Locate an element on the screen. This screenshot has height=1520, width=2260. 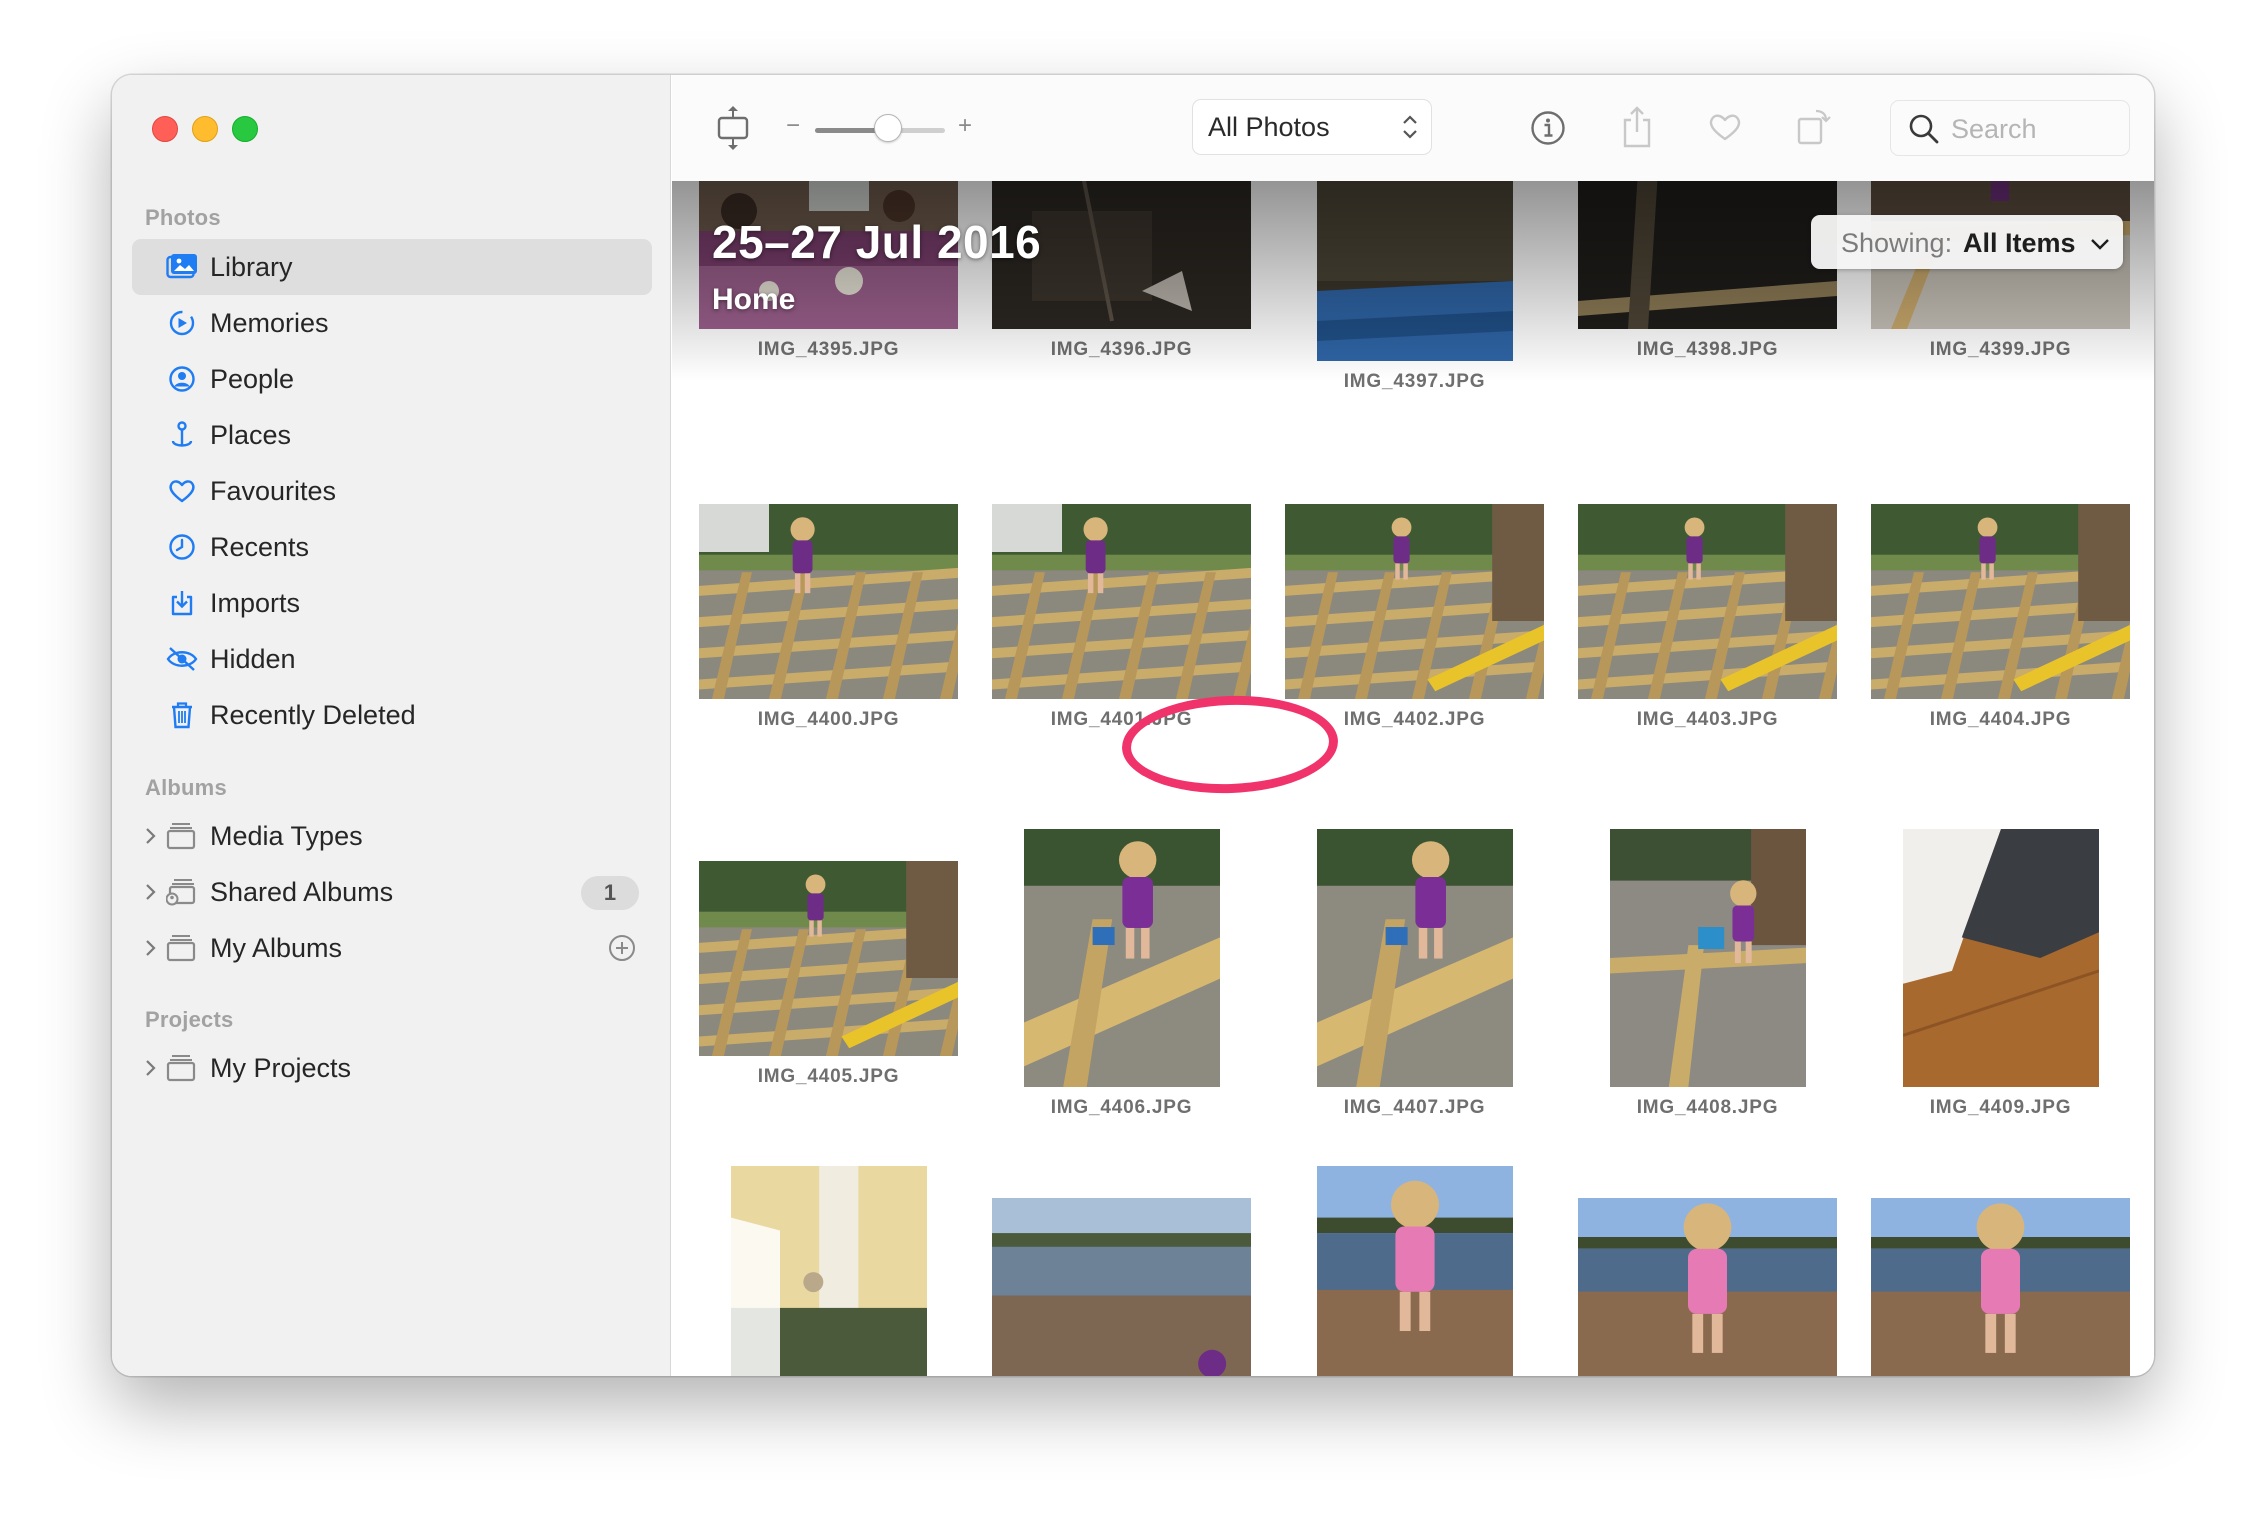
section-title-albums: Albums is located at coordinates (186, 787).